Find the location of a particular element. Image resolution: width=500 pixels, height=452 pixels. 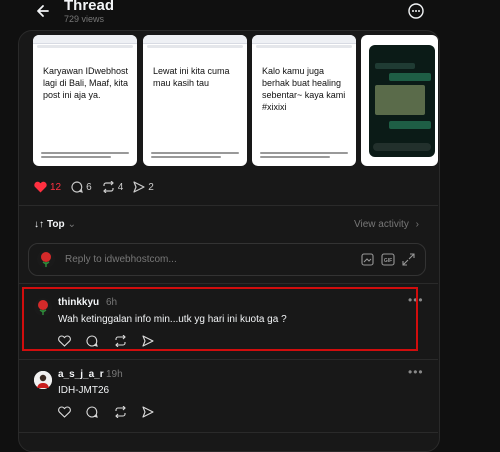

share-button: 2 is located at coordinates (143, 187).